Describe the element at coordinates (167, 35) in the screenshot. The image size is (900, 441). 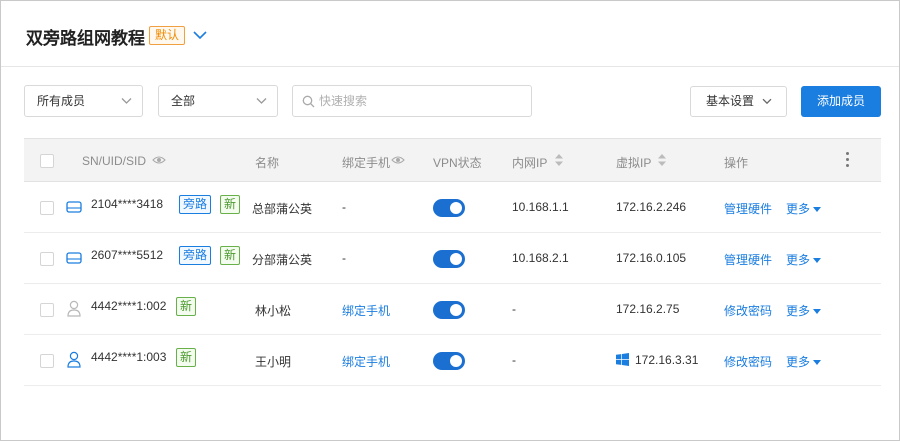
I see `default-badge: 默认` at that location.